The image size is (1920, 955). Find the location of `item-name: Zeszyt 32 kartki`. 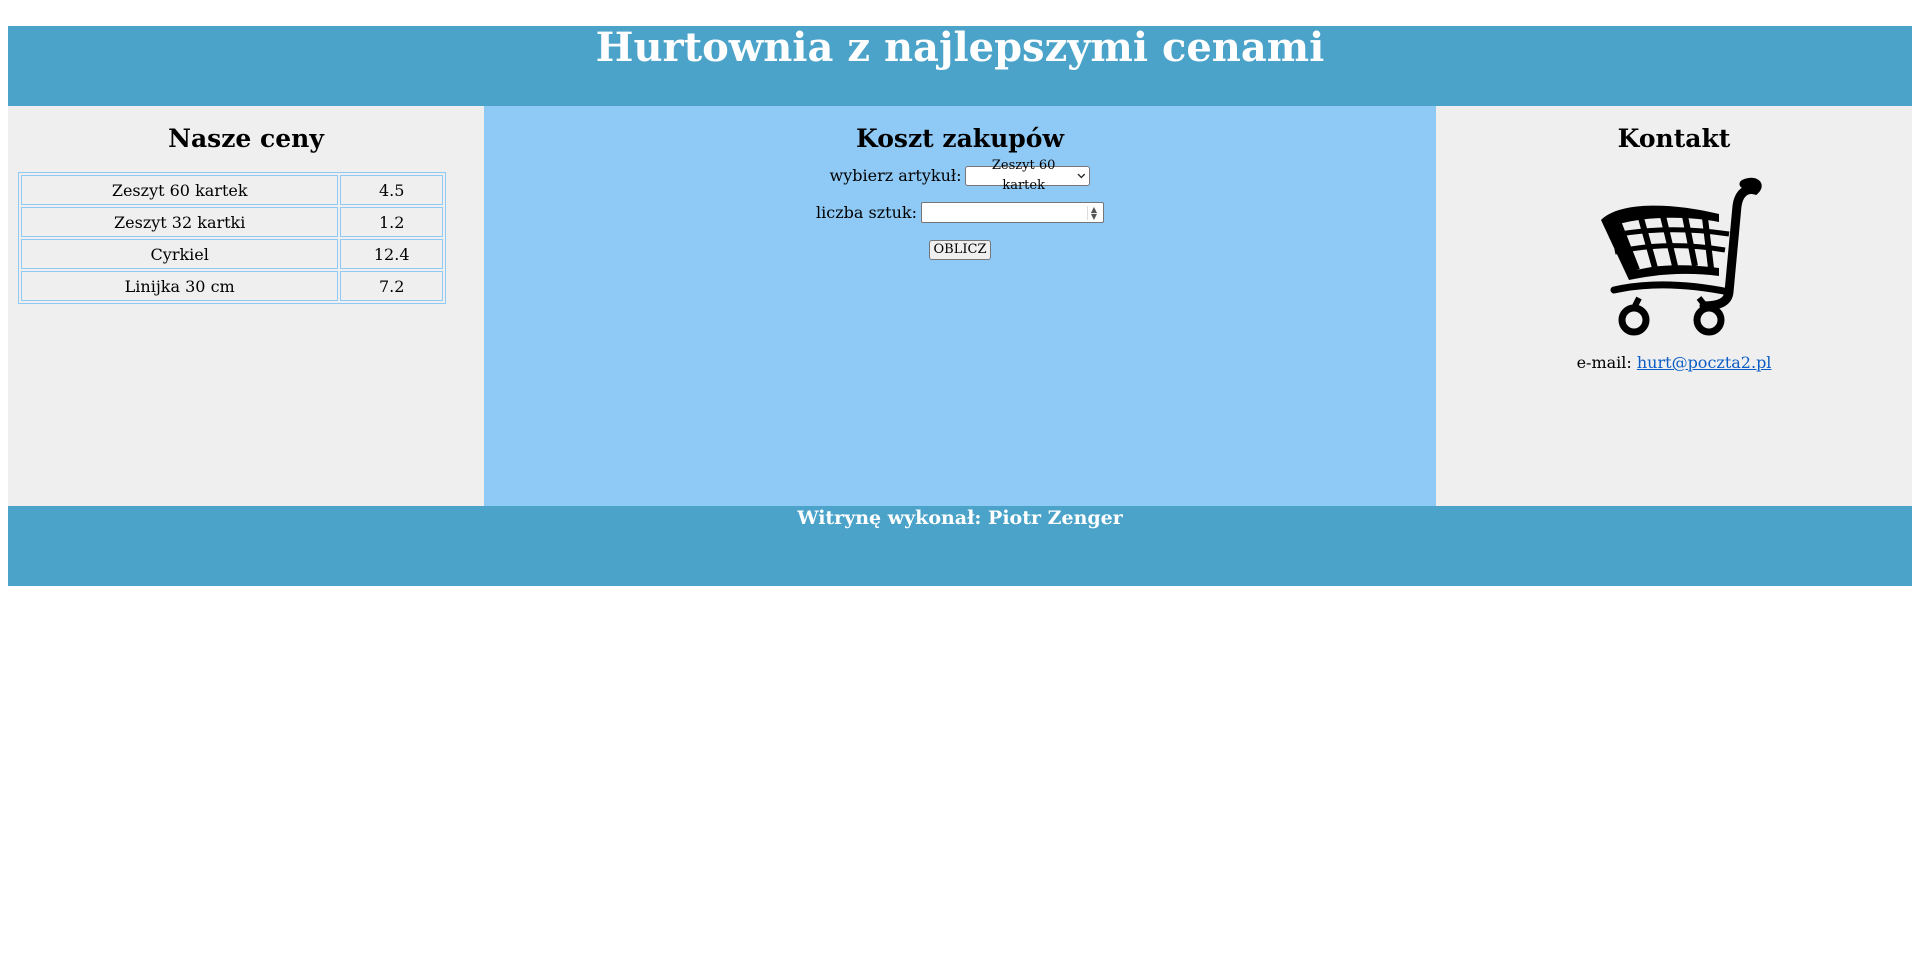

item-name: Zeszyt 32 kartki is located at coordinates (180, 222).